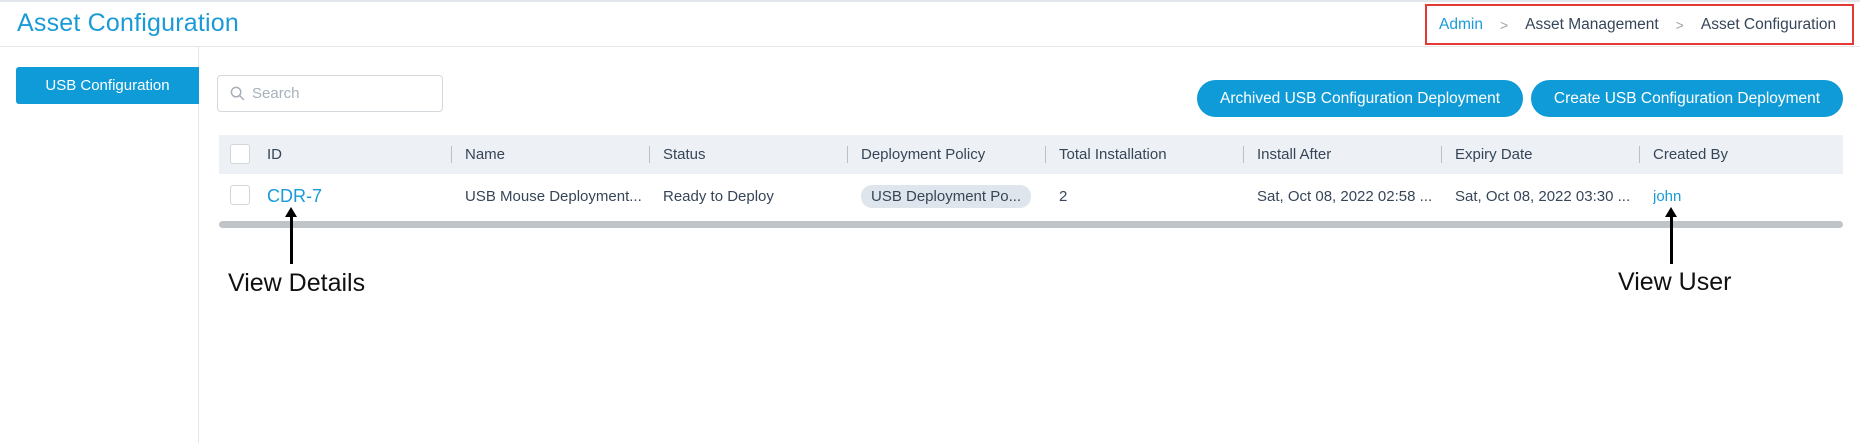 This screenshot has width=1860, height=443. What do you see at coordinates (930, 1) in the screenshot?
I see `top-border` at bounding box center [930, 1].